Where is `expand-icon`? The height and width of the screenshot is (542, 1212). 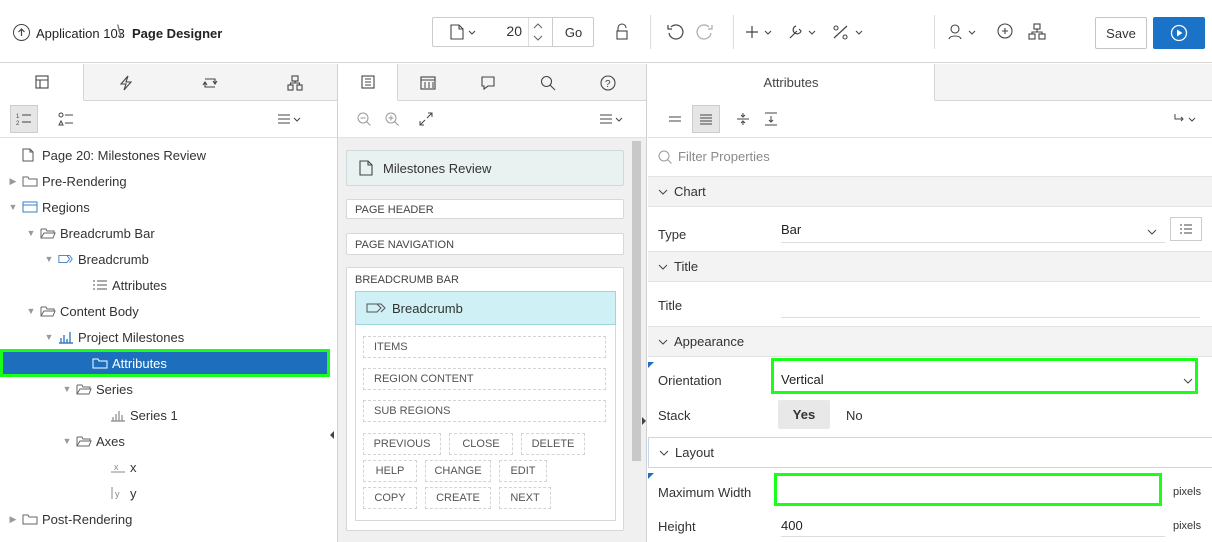
expand-icon is located at coordinates (426, 119).